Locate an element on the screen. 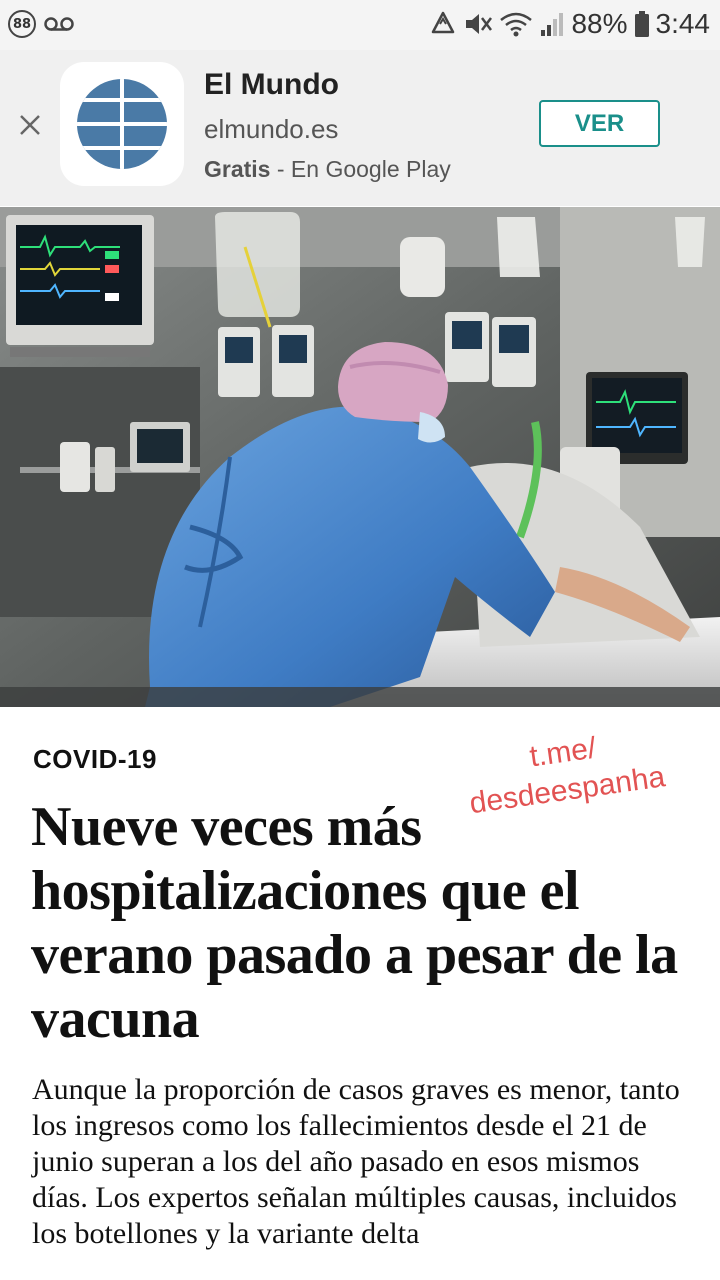 The width and height of the screenshot is (720, 1280). el-mundo-globe-icon is located at coordinates (122, 124).